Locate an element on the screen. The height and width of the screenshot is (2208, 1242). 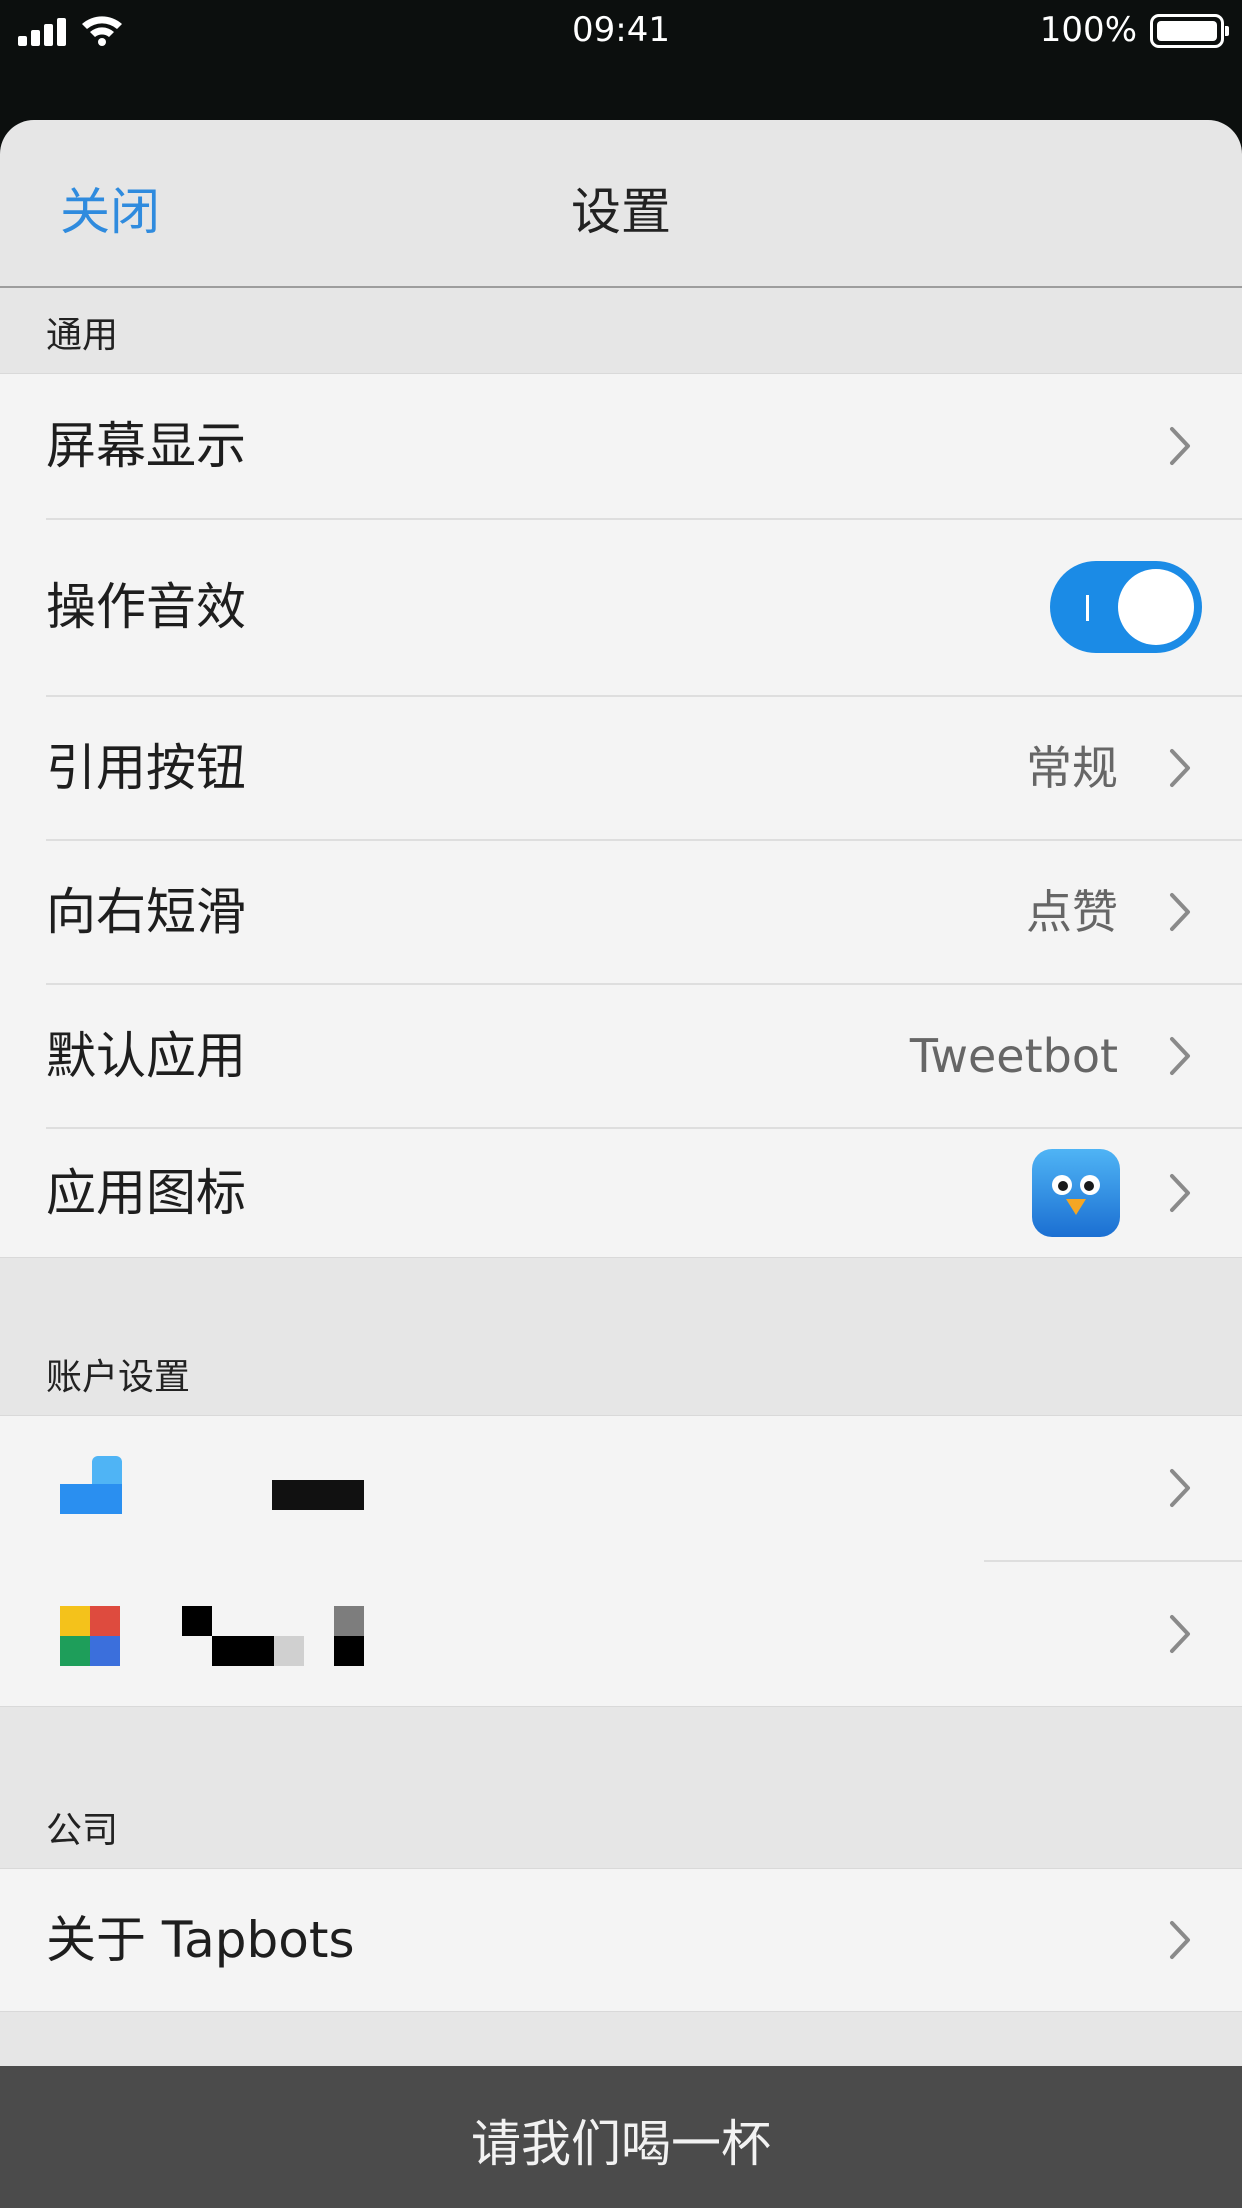
sound-effects-toggle is located at coordinates (1126, 607).